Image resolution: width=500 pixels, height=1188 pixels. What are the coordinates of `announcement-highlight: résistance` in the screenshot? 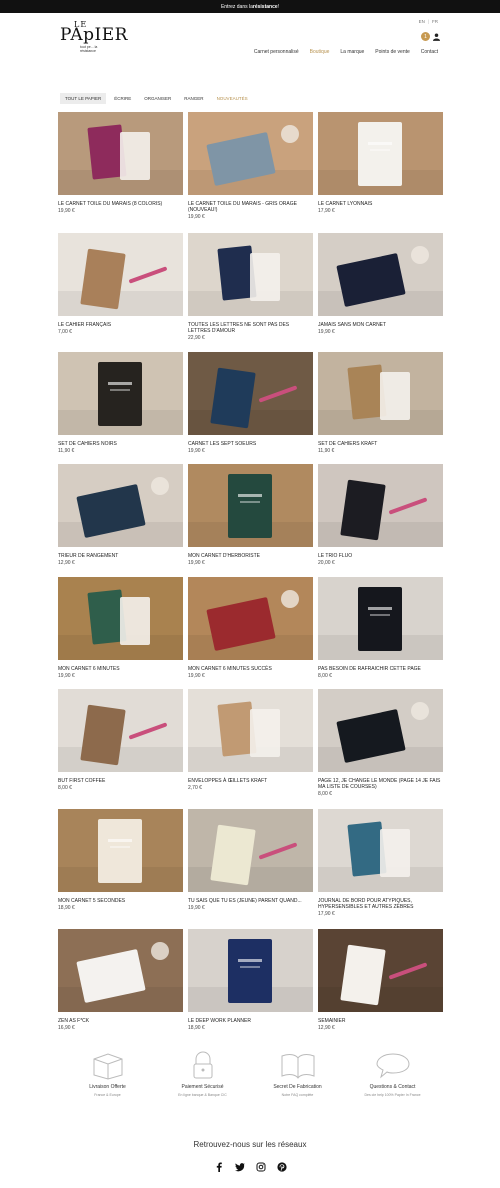 It's located at (265, 7).